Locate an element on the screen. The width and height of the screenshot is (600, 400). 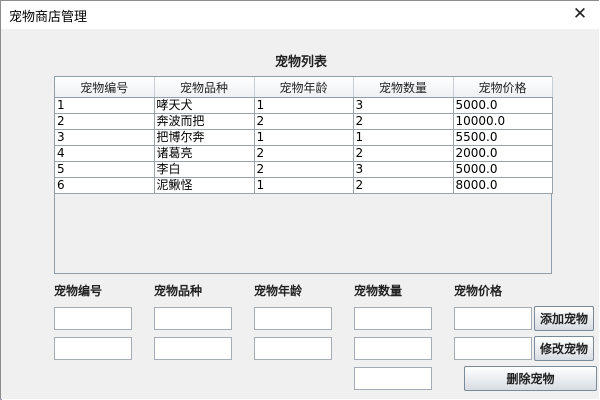
table-row: 3 把博尔奔 1 1 5500.0 is located at coordinates (304, 137).